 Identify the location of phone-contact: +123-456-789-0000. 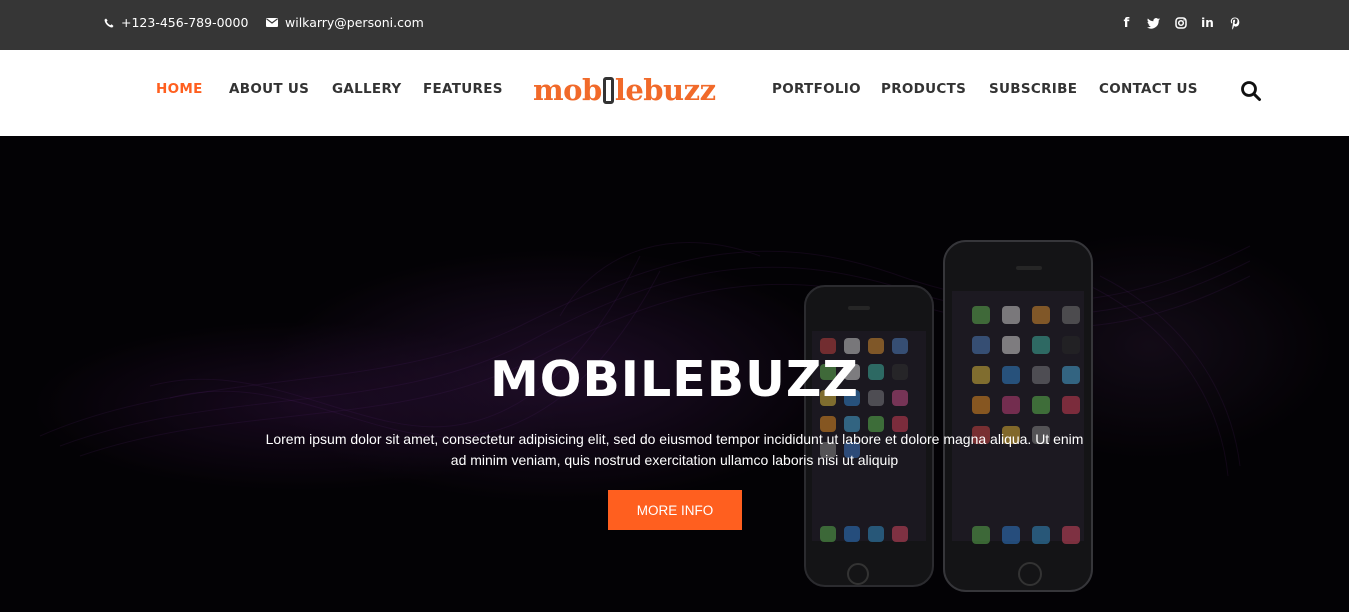
(176, 22).